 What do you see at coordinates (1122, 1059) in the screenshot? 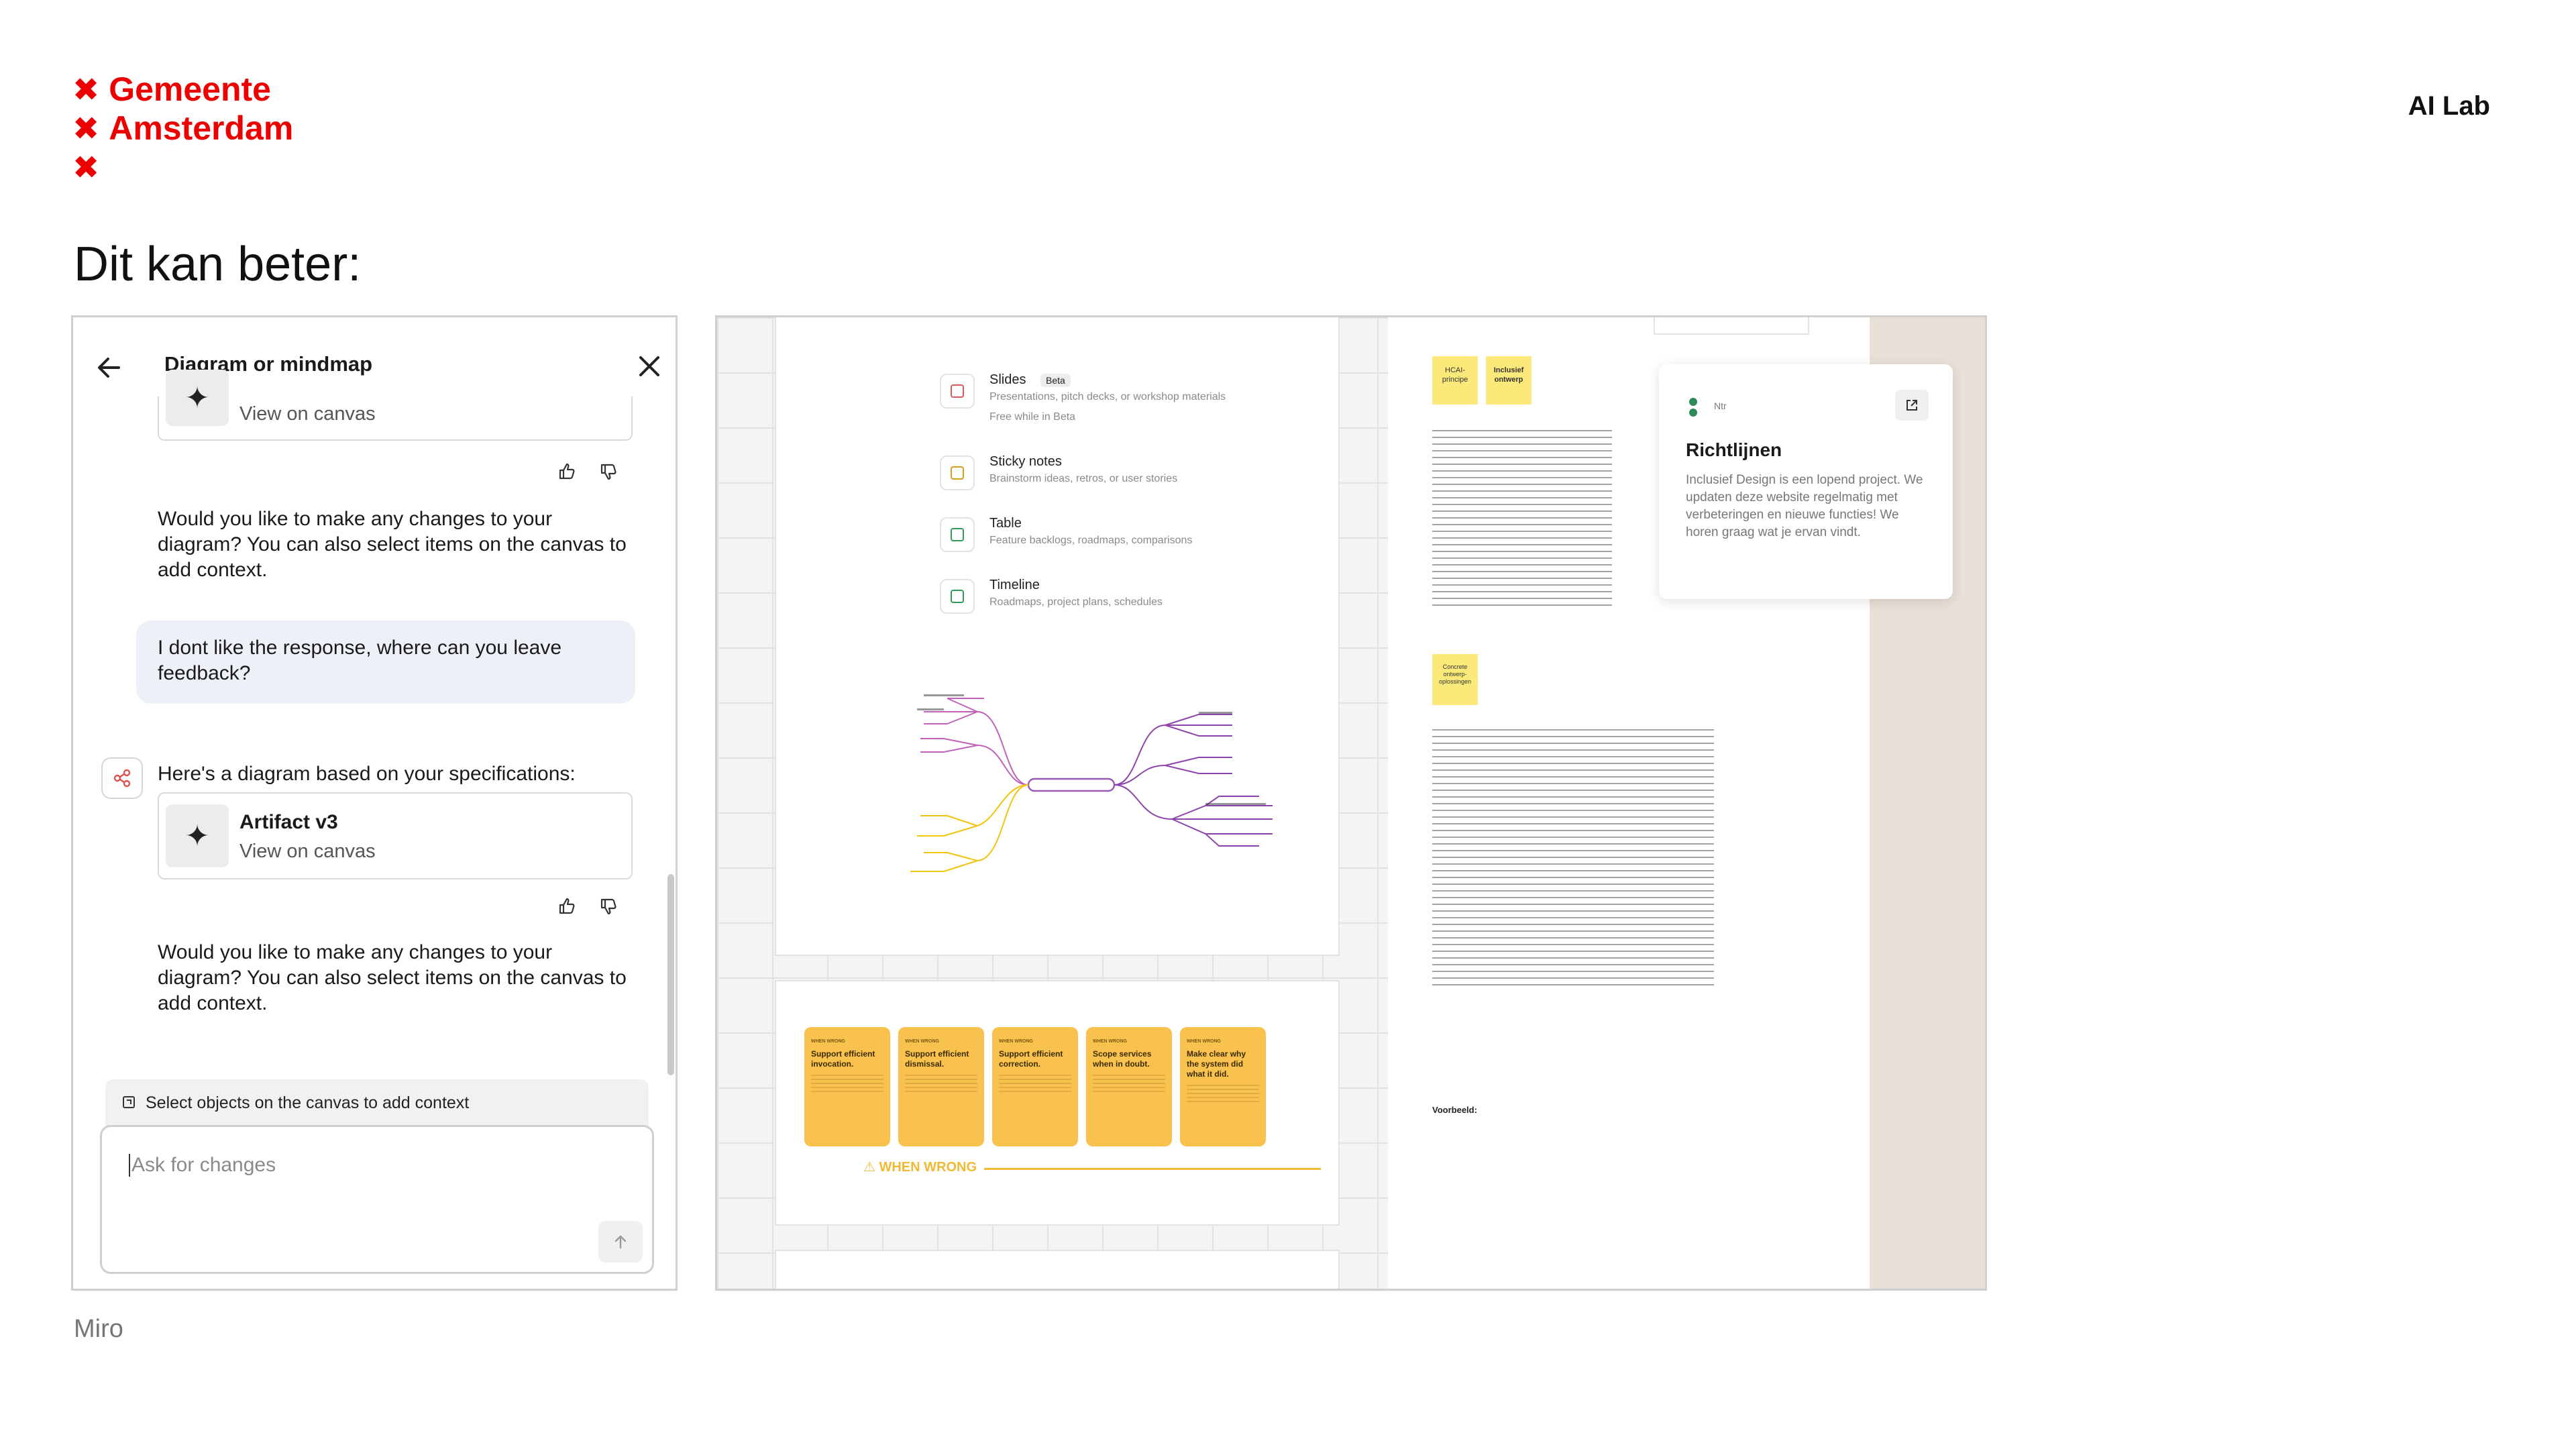
I see `sticky-heading: Scope services when in doubt.` at bounding box center [1122, 1059].